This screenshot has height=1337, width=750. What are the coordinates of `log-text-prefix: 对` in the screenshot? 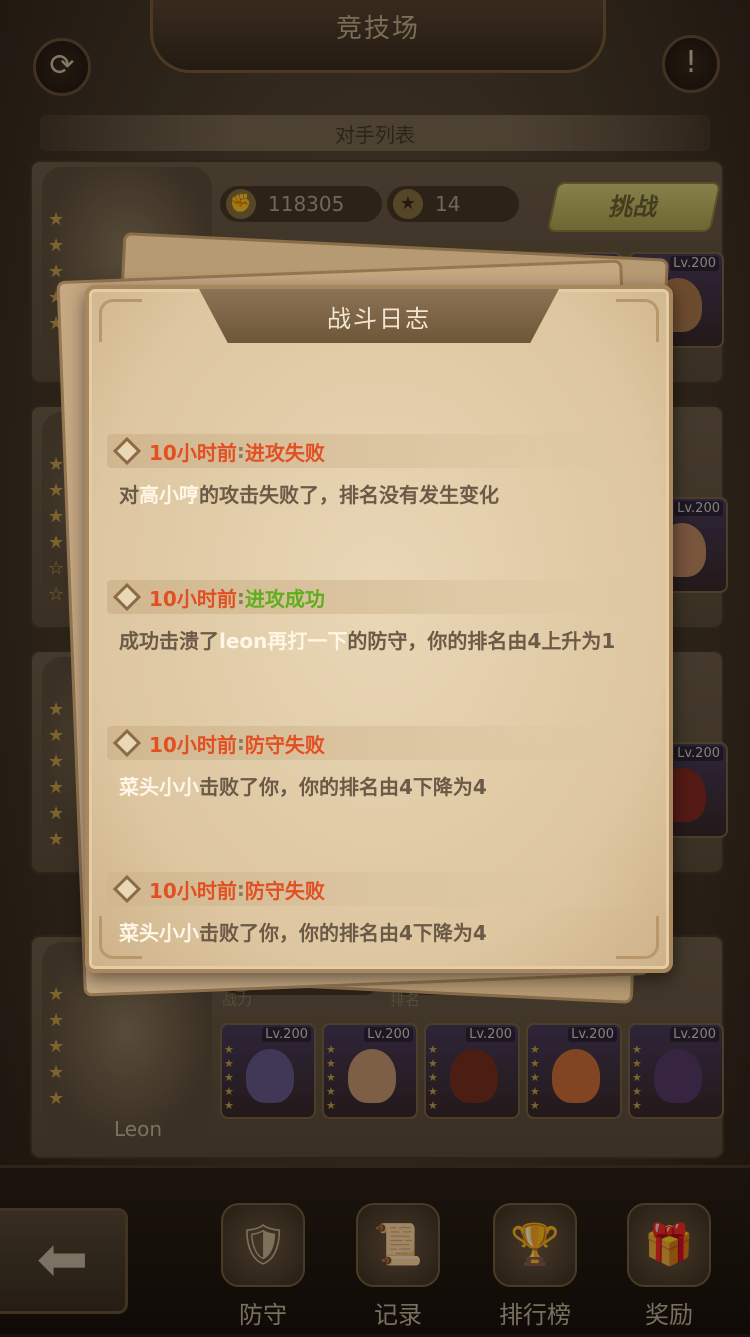 It's located at (129, 495).